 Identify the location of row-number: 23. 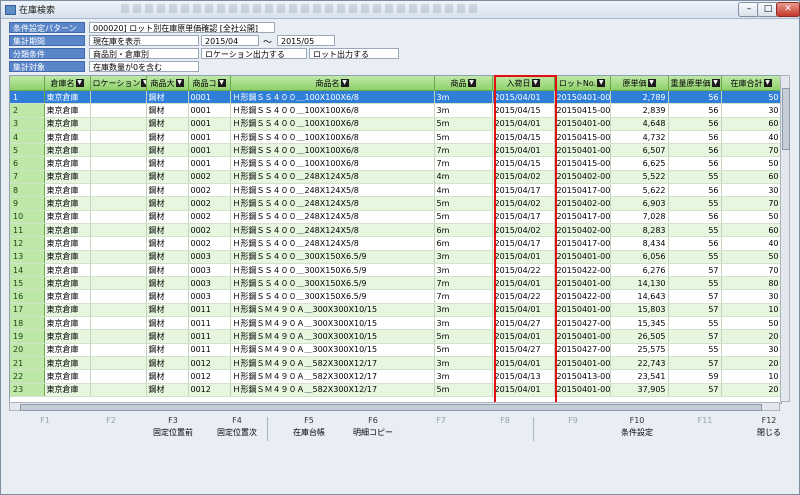
(27, 390).